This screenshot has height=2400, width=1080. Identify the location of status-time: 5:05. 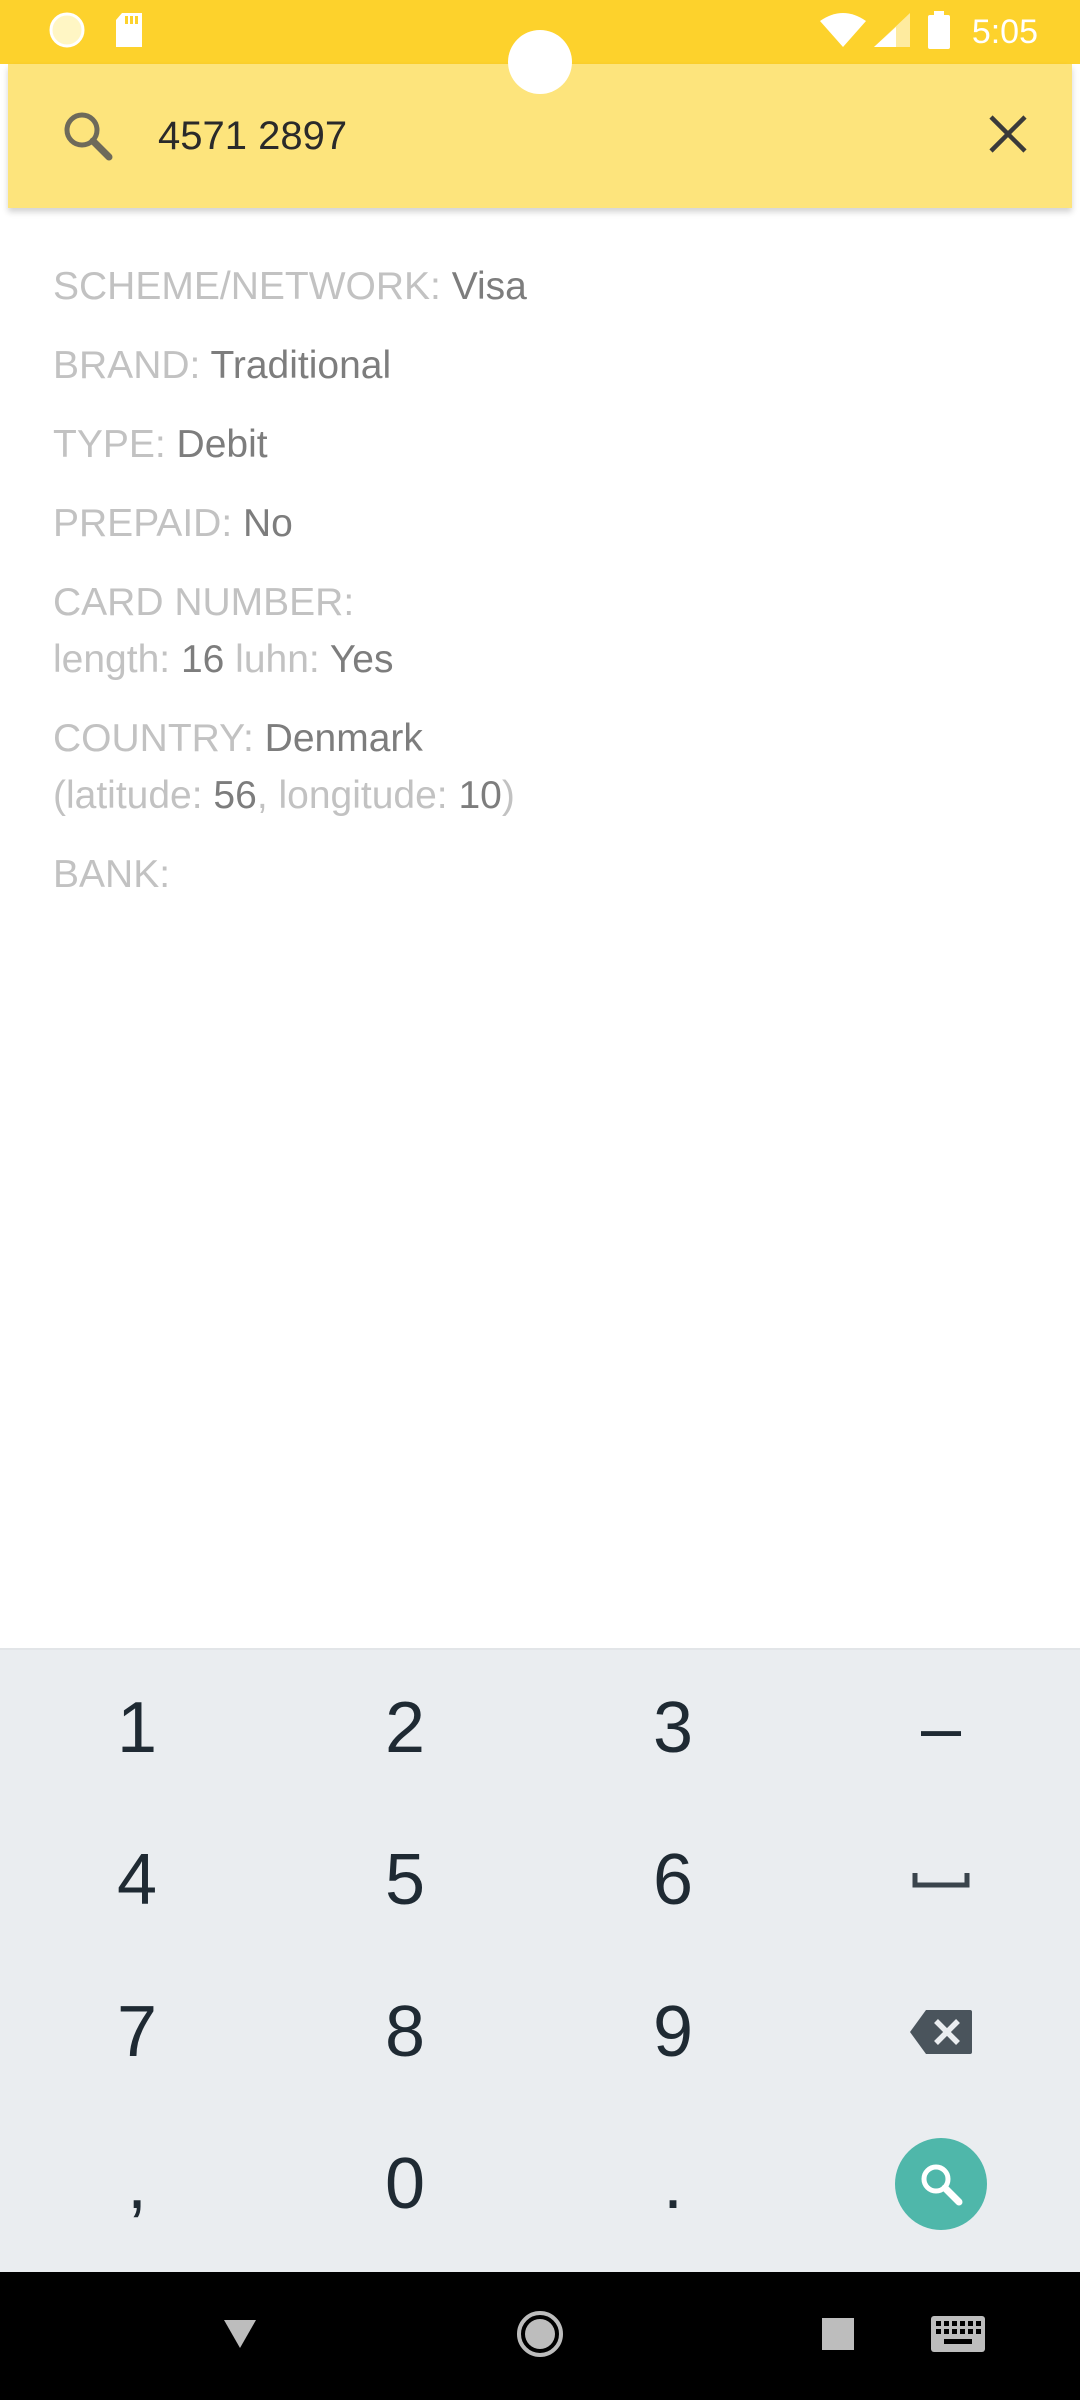
(1004, 31).